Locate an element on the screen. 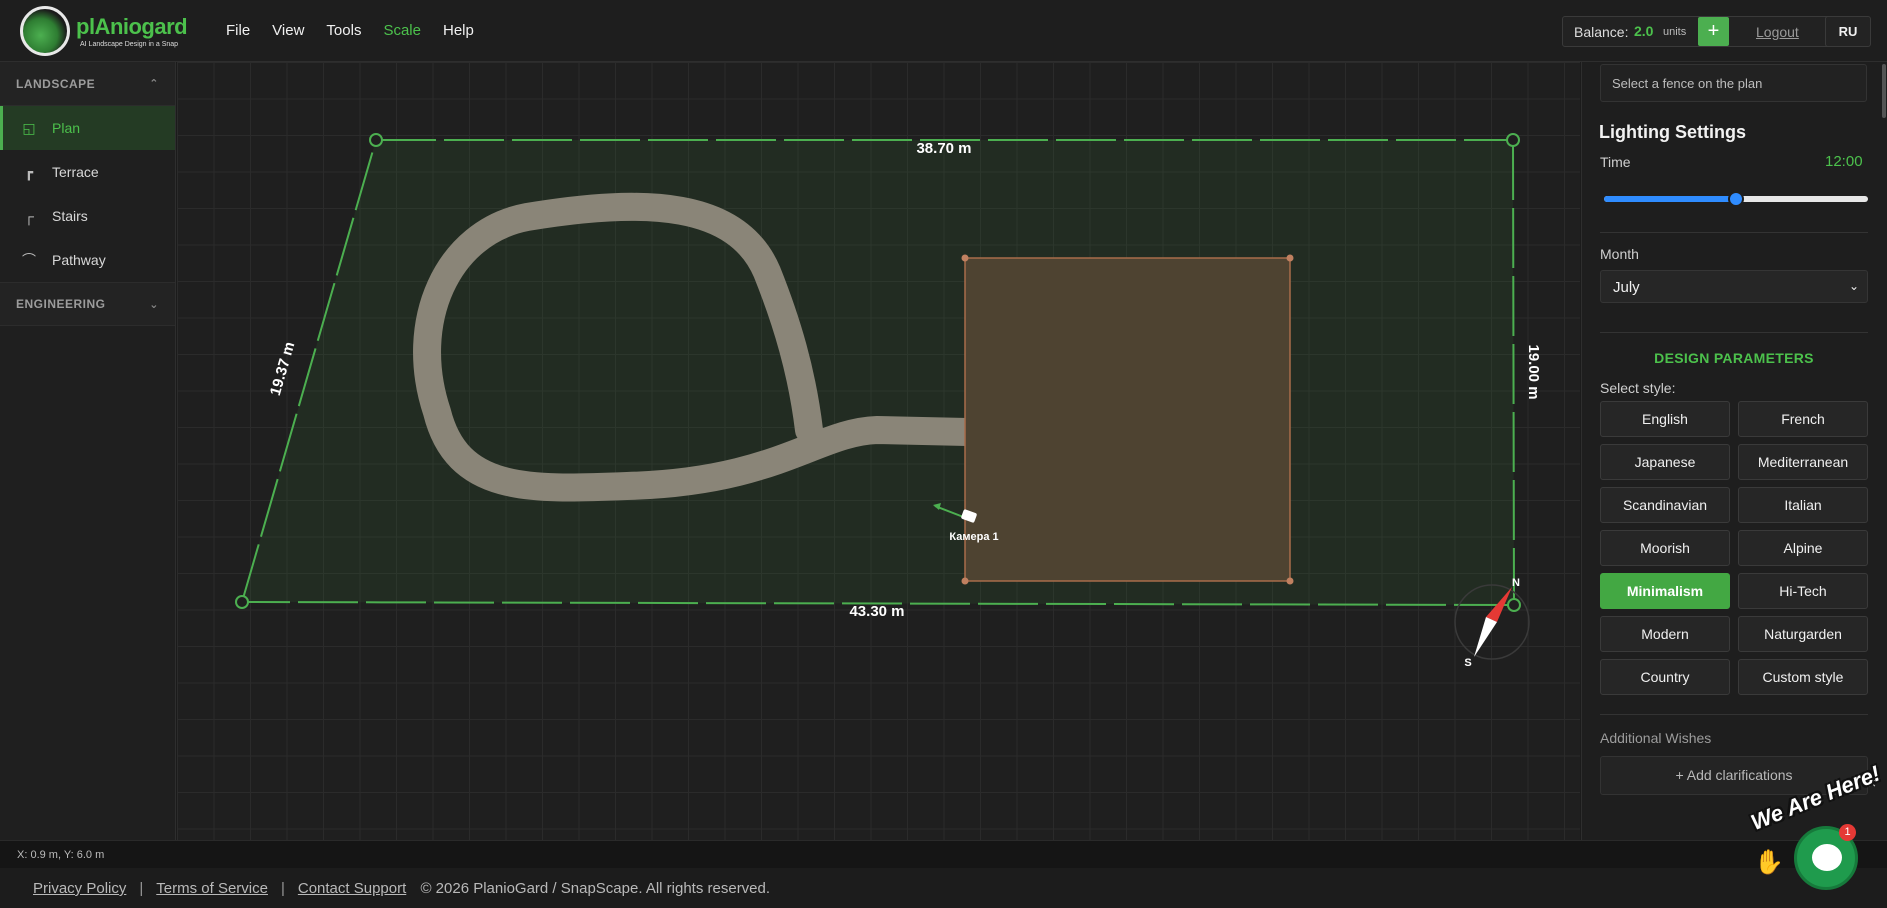 The height and width of the screenshot is (908, 1887). select-style-label: Select style: is located at coordinates (1638, 388).